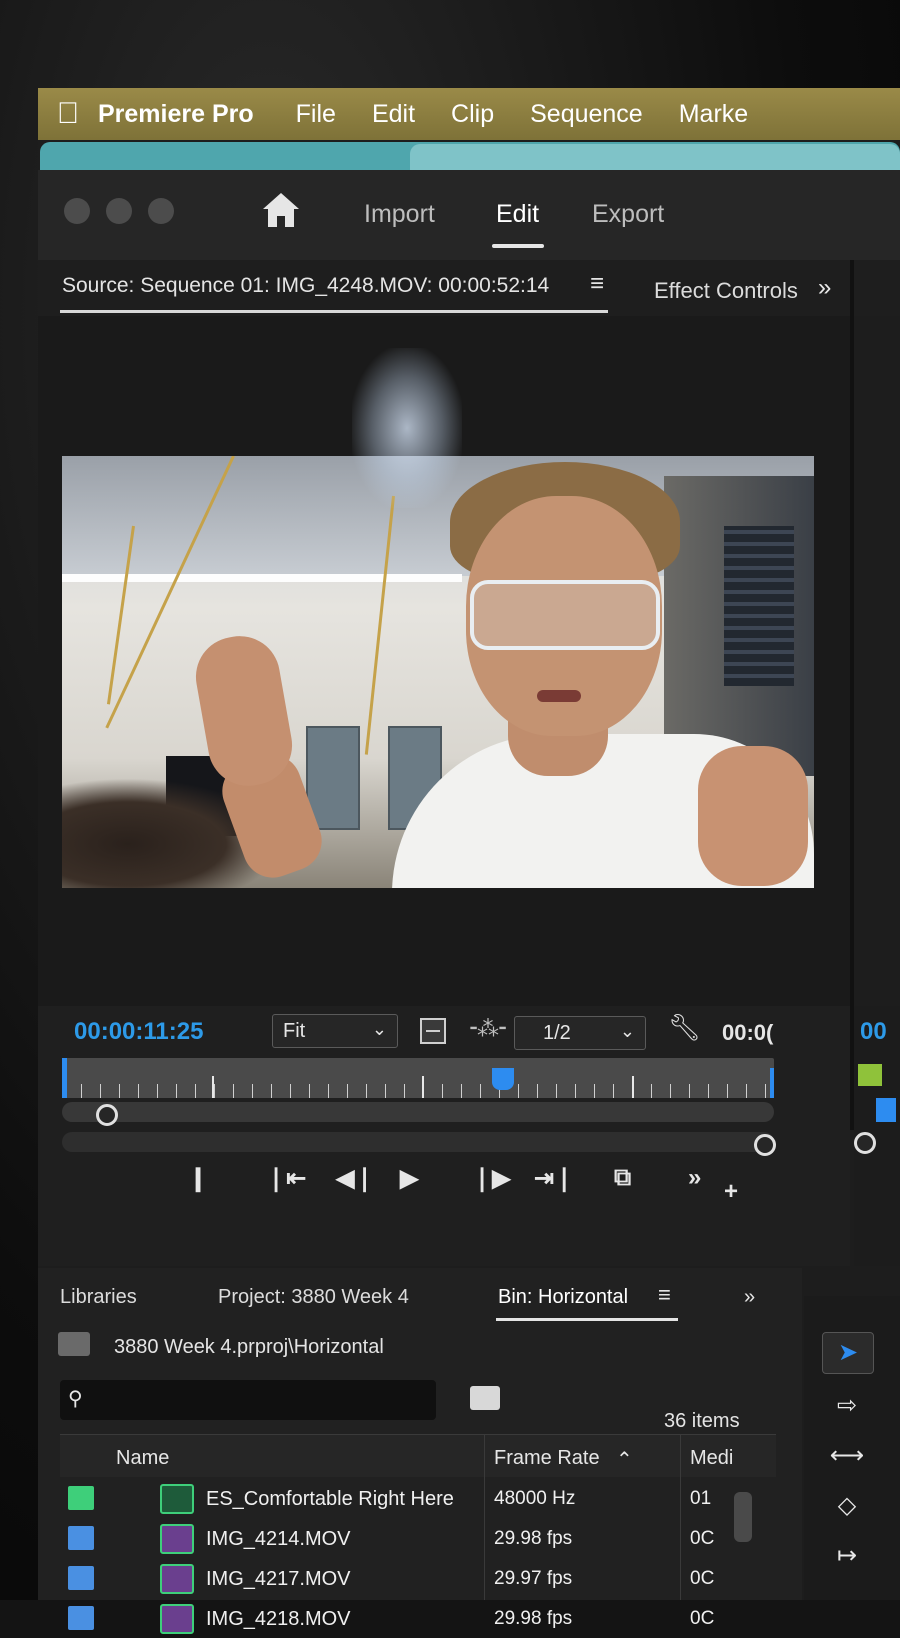 The image size is (900, 1638). What do you see at coordinates (694, 1178) in the screenshot?
I see `more-controls-icon: »` at bounding box center [694, 1178].